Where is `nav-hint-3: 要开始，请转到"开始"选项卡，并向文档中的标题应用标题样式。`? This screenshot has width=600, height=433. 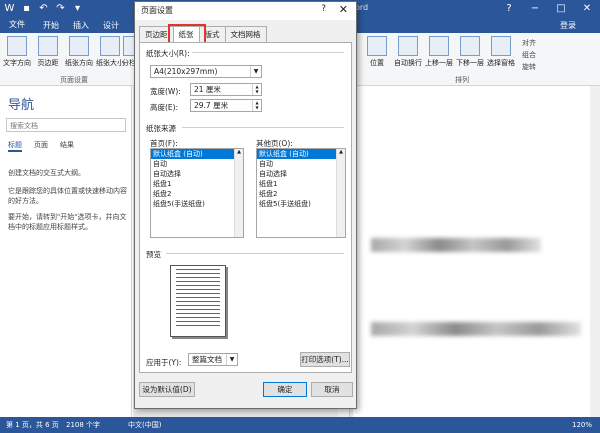
nav-hint-3: 要开始，请转到"开始"选项卡，并向文档中的标题应用标题样式。 is located at coordinates (67, 222).